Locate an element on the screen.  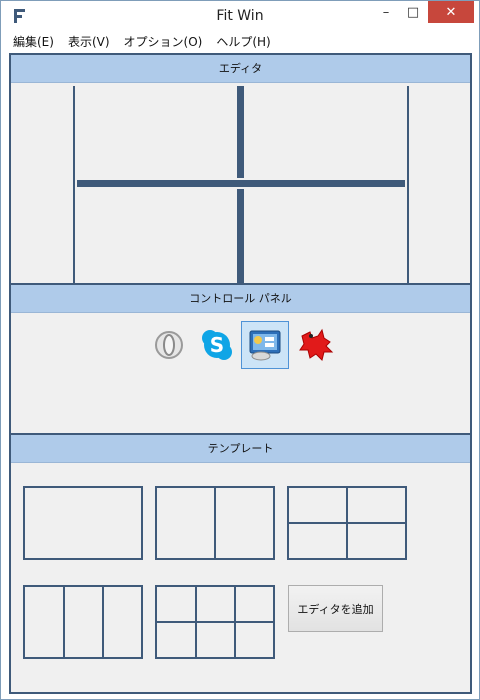
maximize-button: □ is located at coordinates (413, 12).